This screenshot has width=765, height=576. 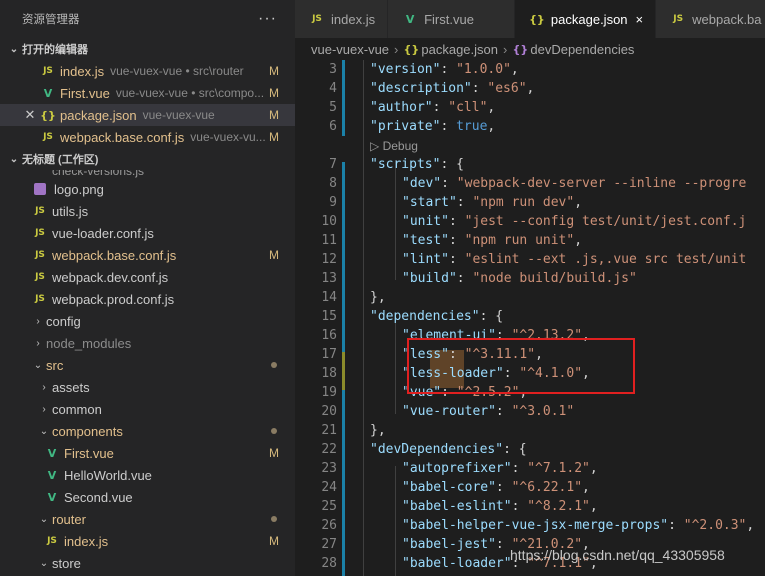 What do you see at coordinates (267, 19) in the screenshot?
I see `more-actions-icon: ···` at bounding box center [267, 19].